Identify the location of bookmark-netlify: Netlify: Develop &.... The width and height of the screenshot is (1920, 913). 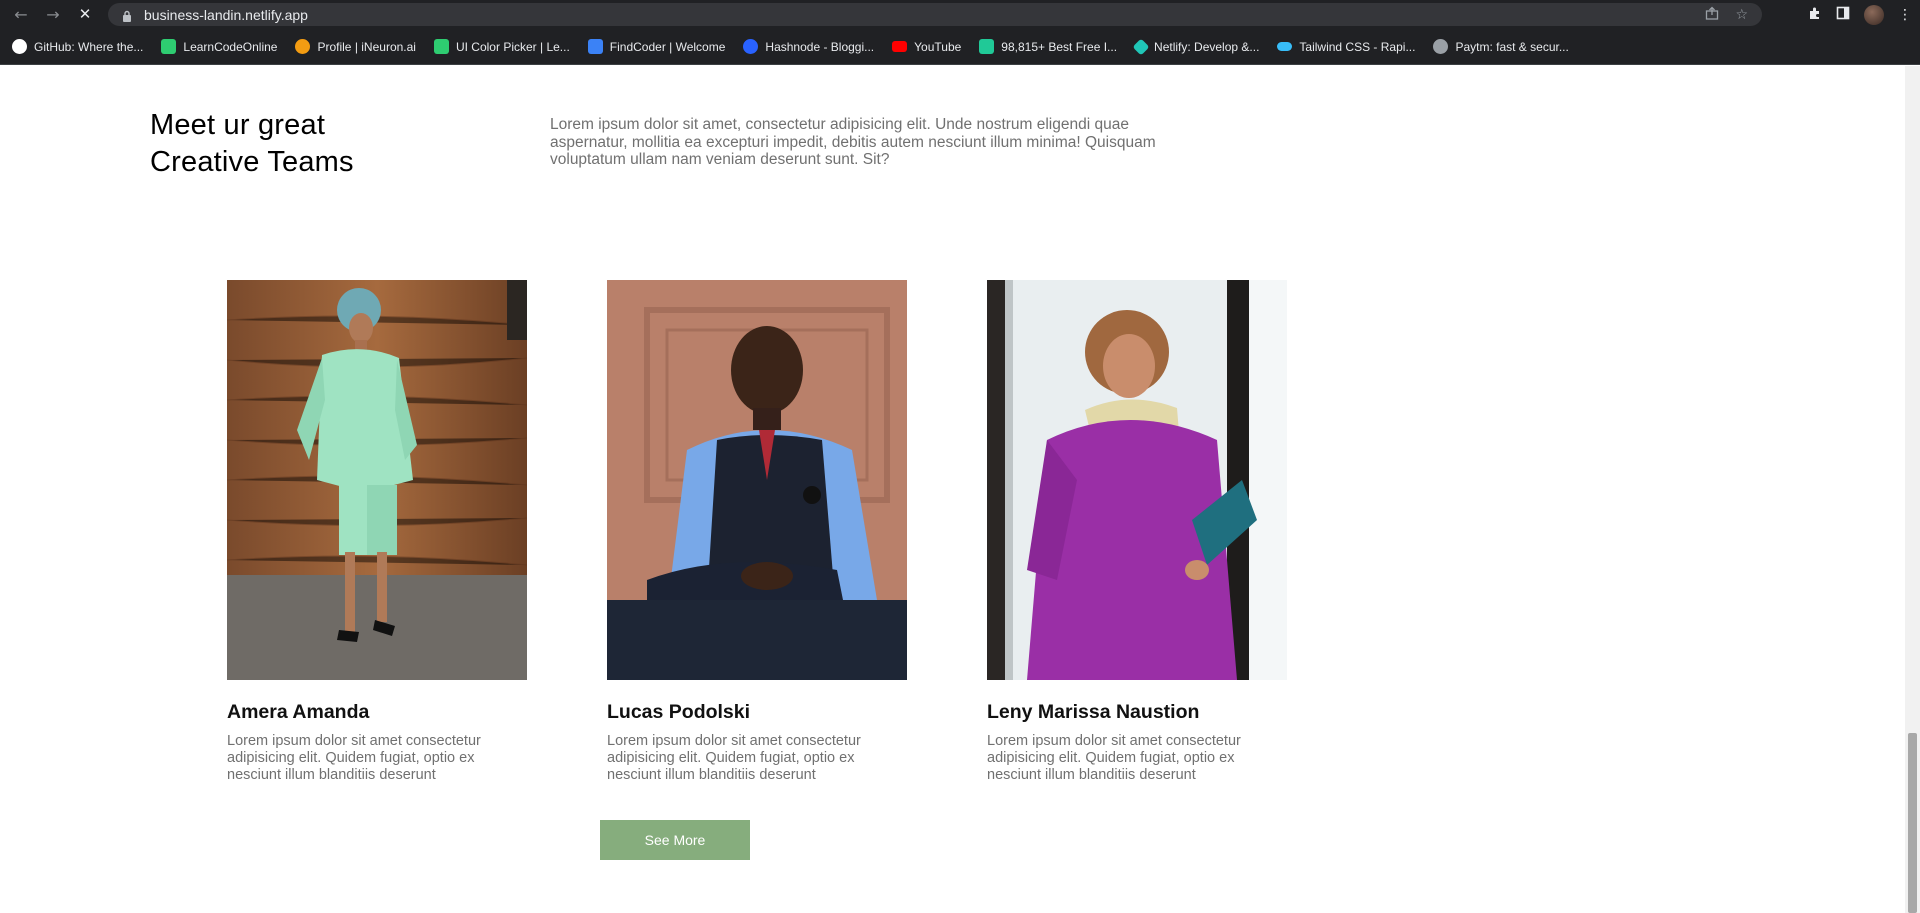
(1195, 46).